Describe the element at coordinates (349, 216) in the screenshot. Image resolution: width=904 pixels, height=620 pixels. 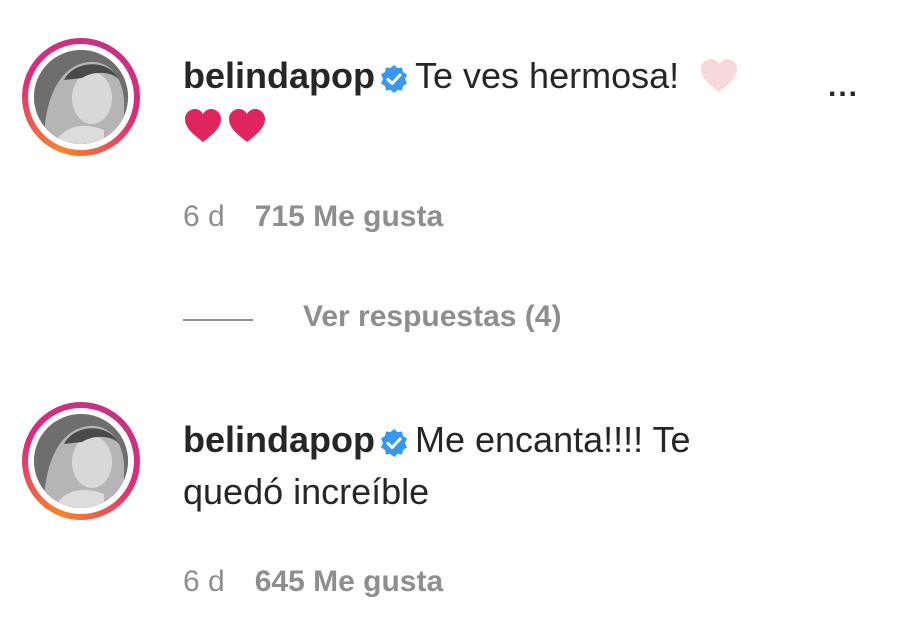
I see `likes-count: 715 Me gusta` at that location.